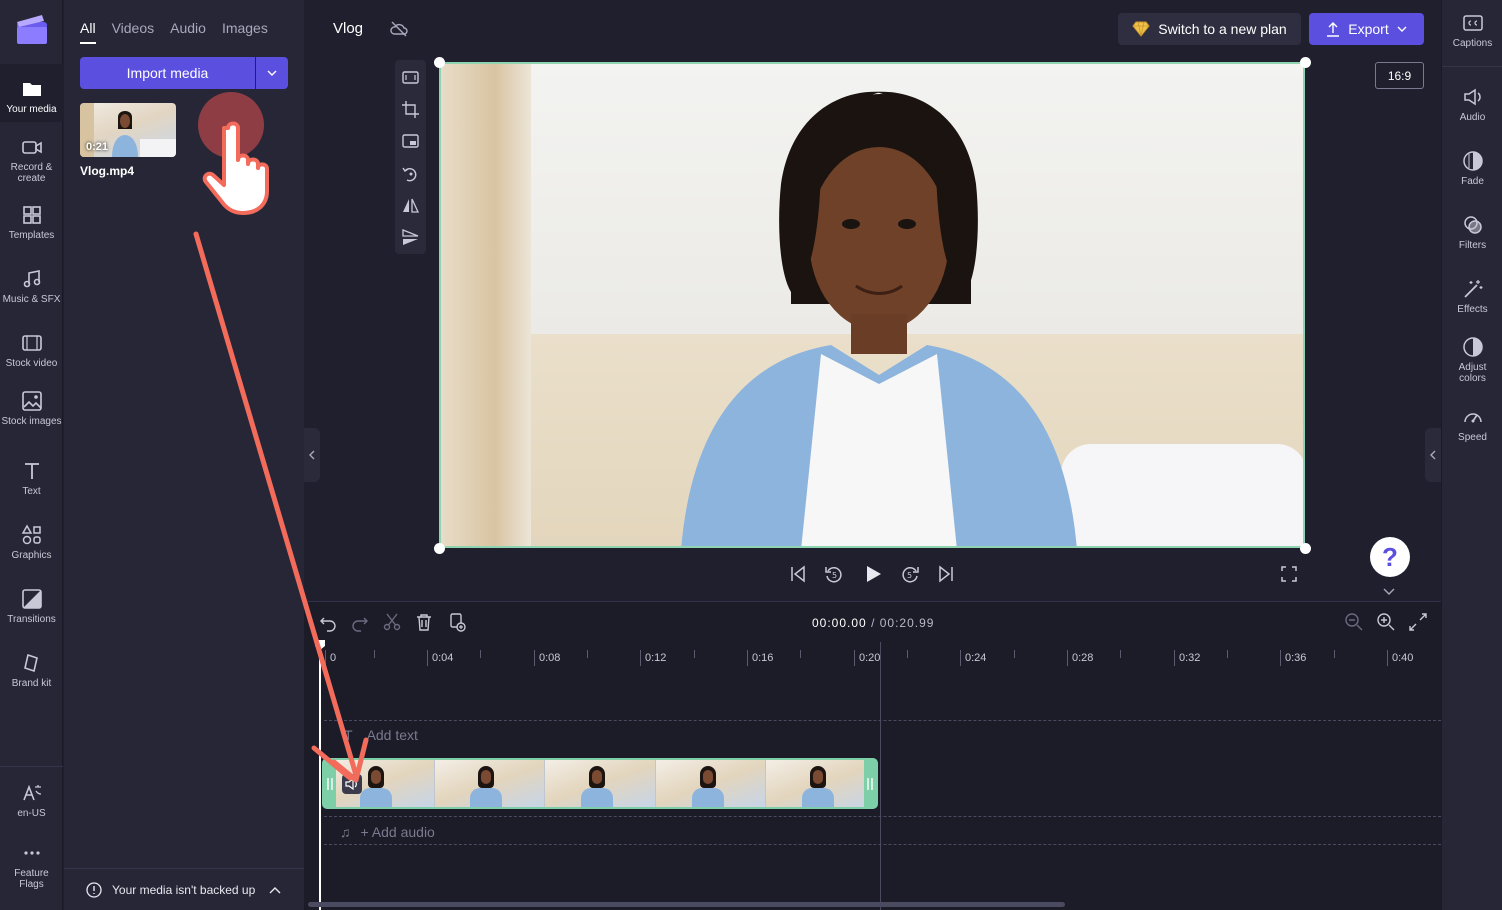  What do you see at coordinates (328, 622) in the screenshot?
I see `undo-icon` at bounding box center [328, 622].